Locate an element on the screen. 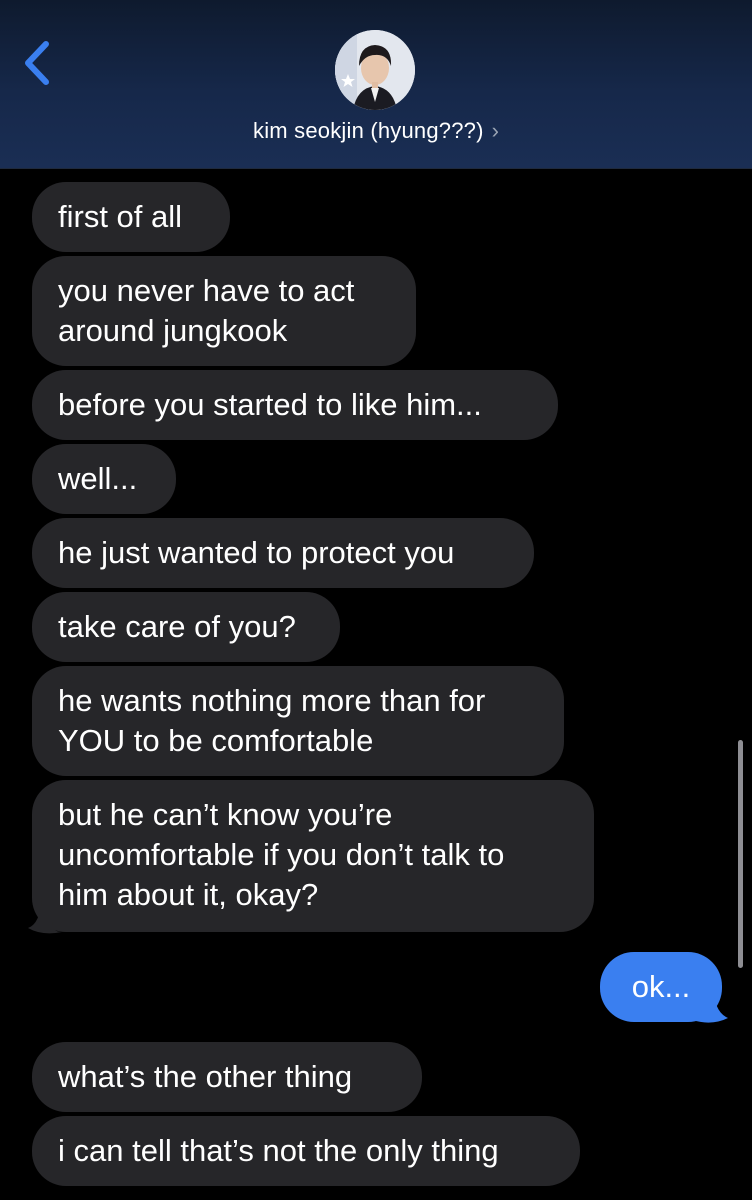 This screenshot has width=752, height=1200. incoming-message-bubble: i can tell that’s not the only thing is located at coordinates (306, 1151).